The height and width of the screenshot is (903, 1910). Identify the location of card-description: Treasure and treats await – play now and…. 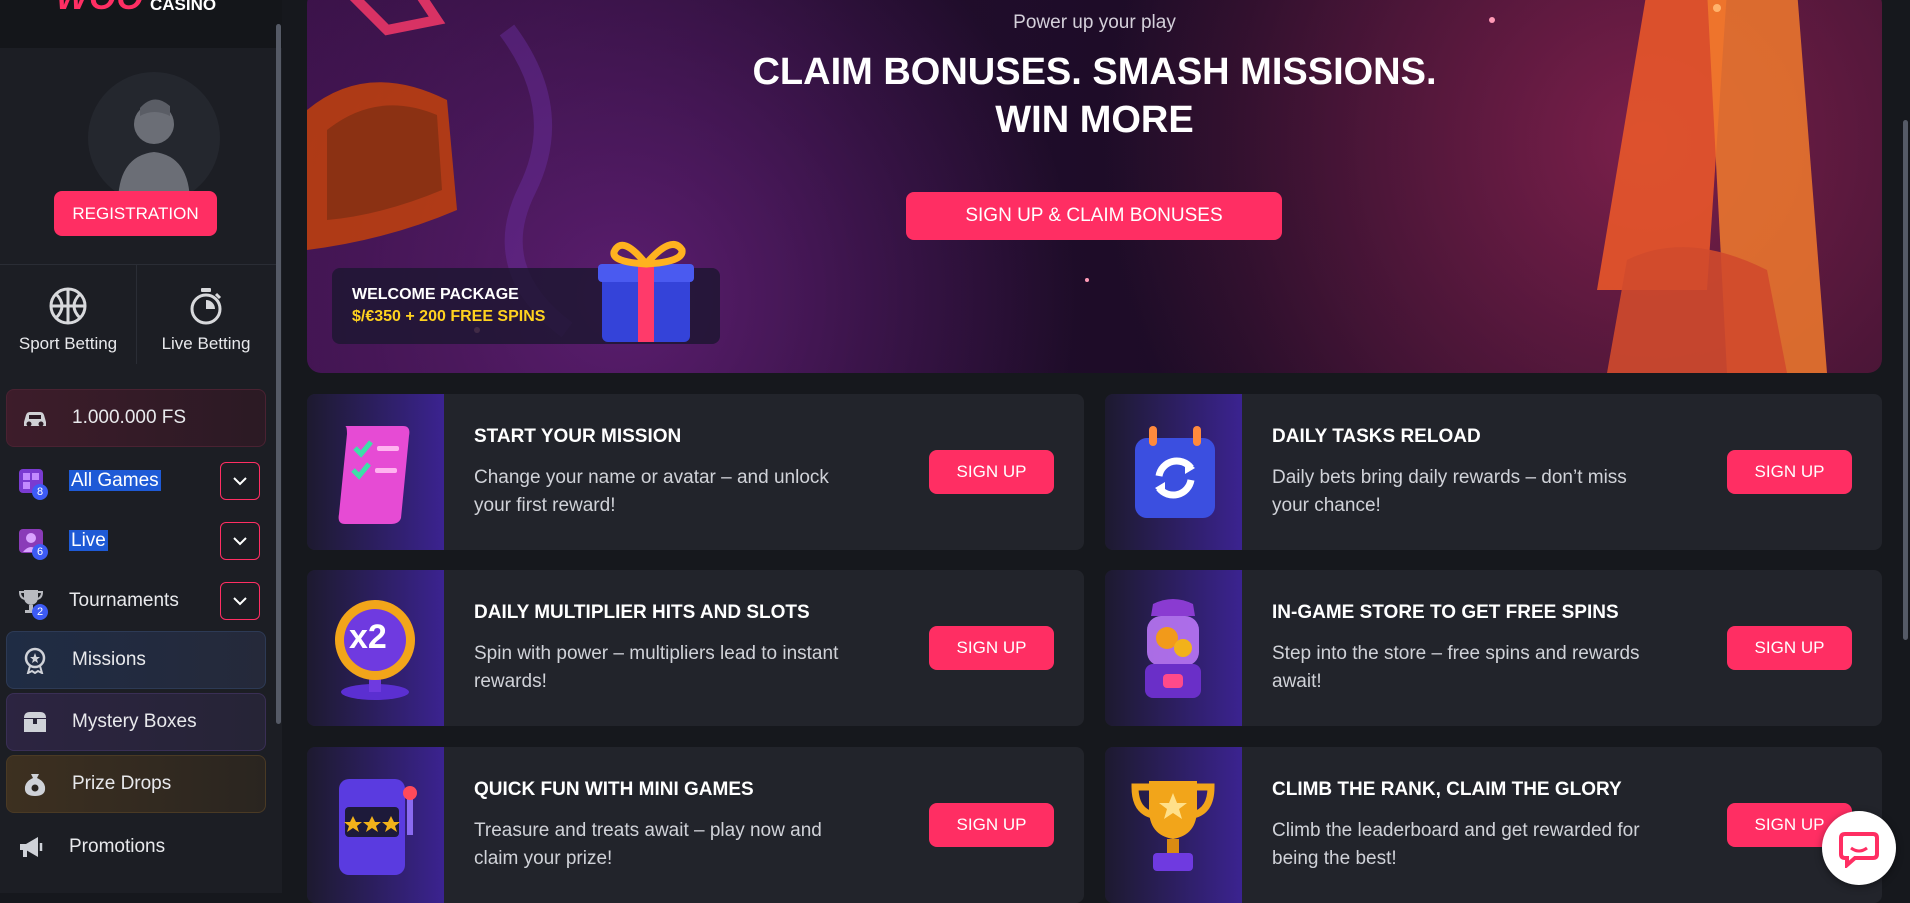
(648, 844).